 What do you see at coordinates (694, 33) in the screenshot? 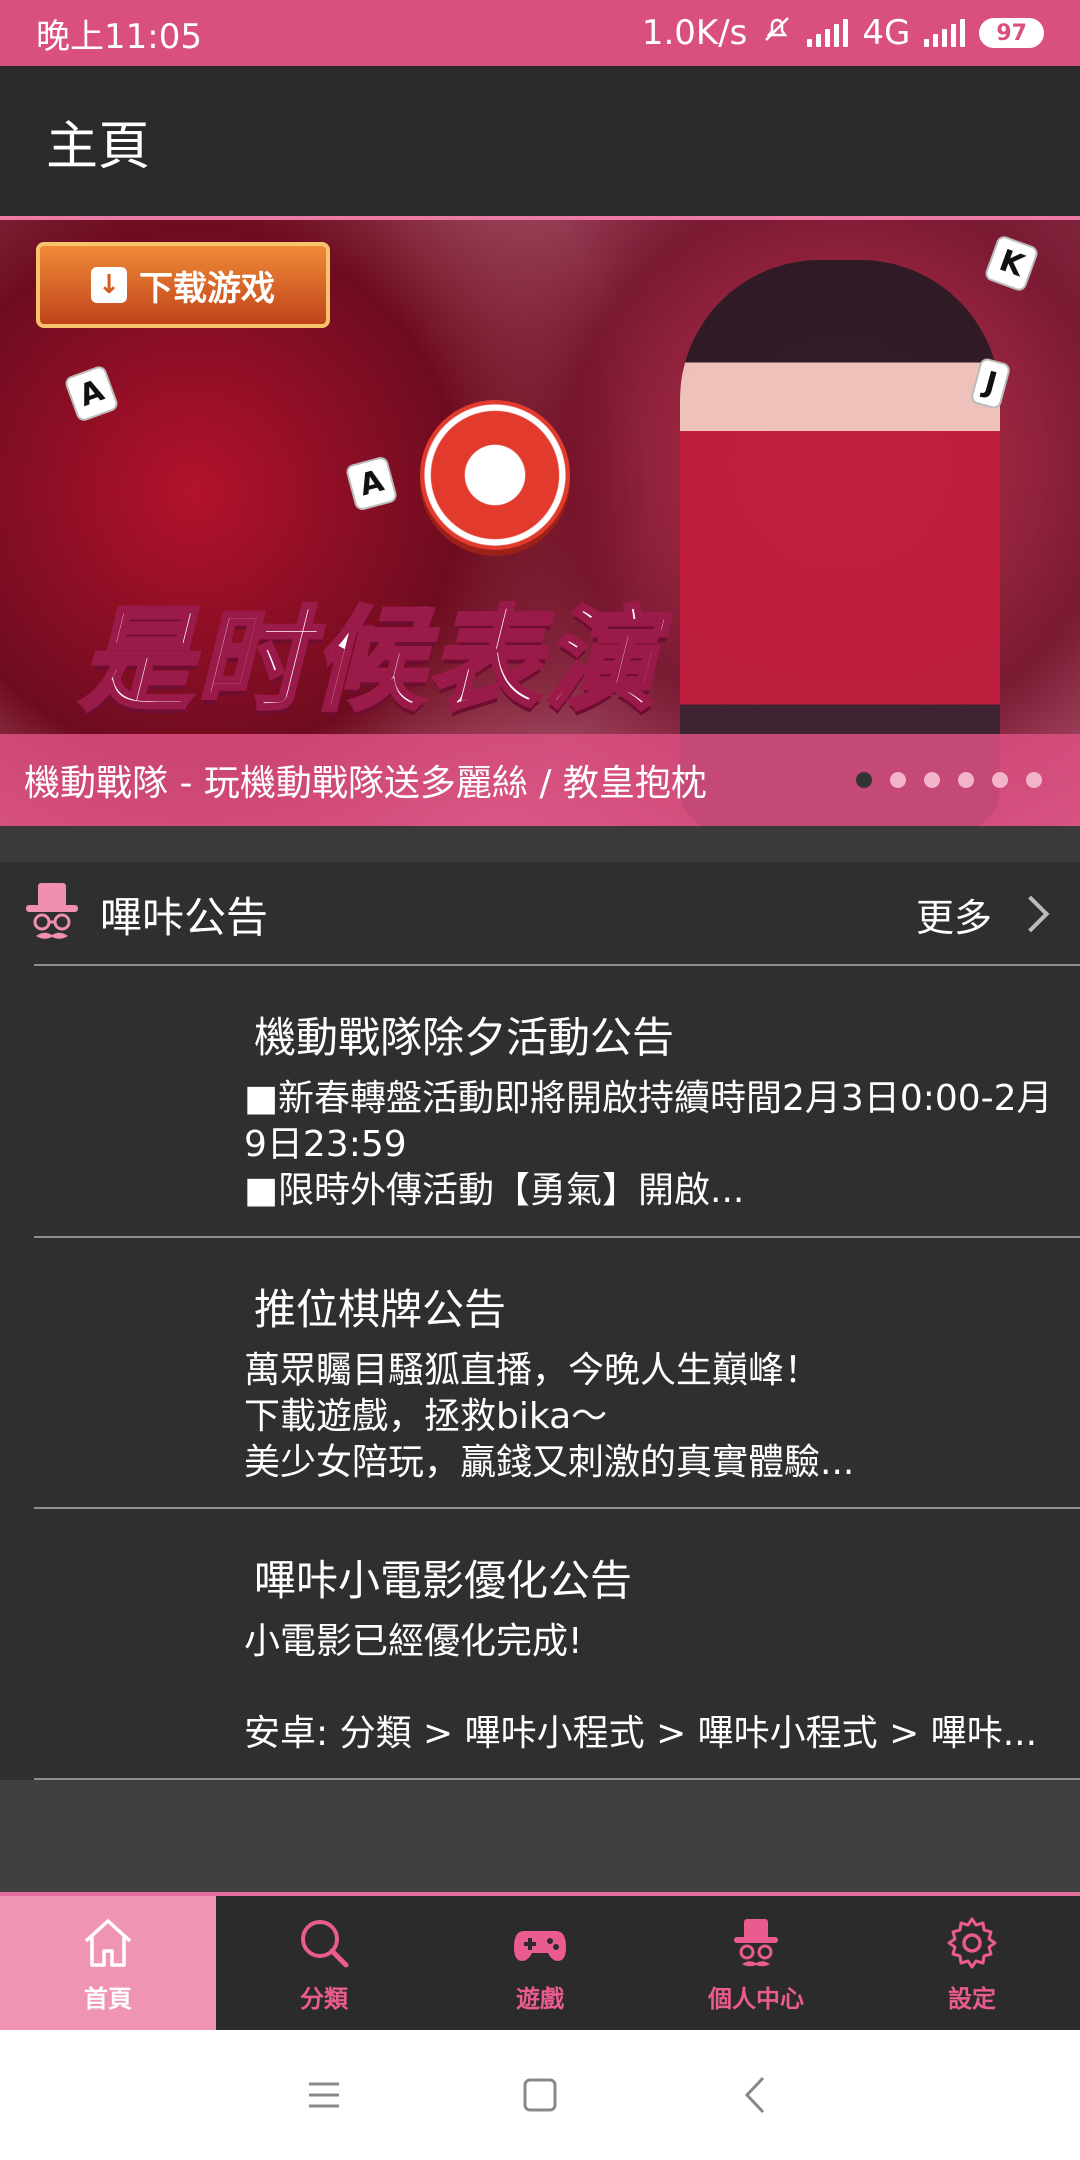
I see `network-speed: 1.0K/s` at bounding box center [694, 33].